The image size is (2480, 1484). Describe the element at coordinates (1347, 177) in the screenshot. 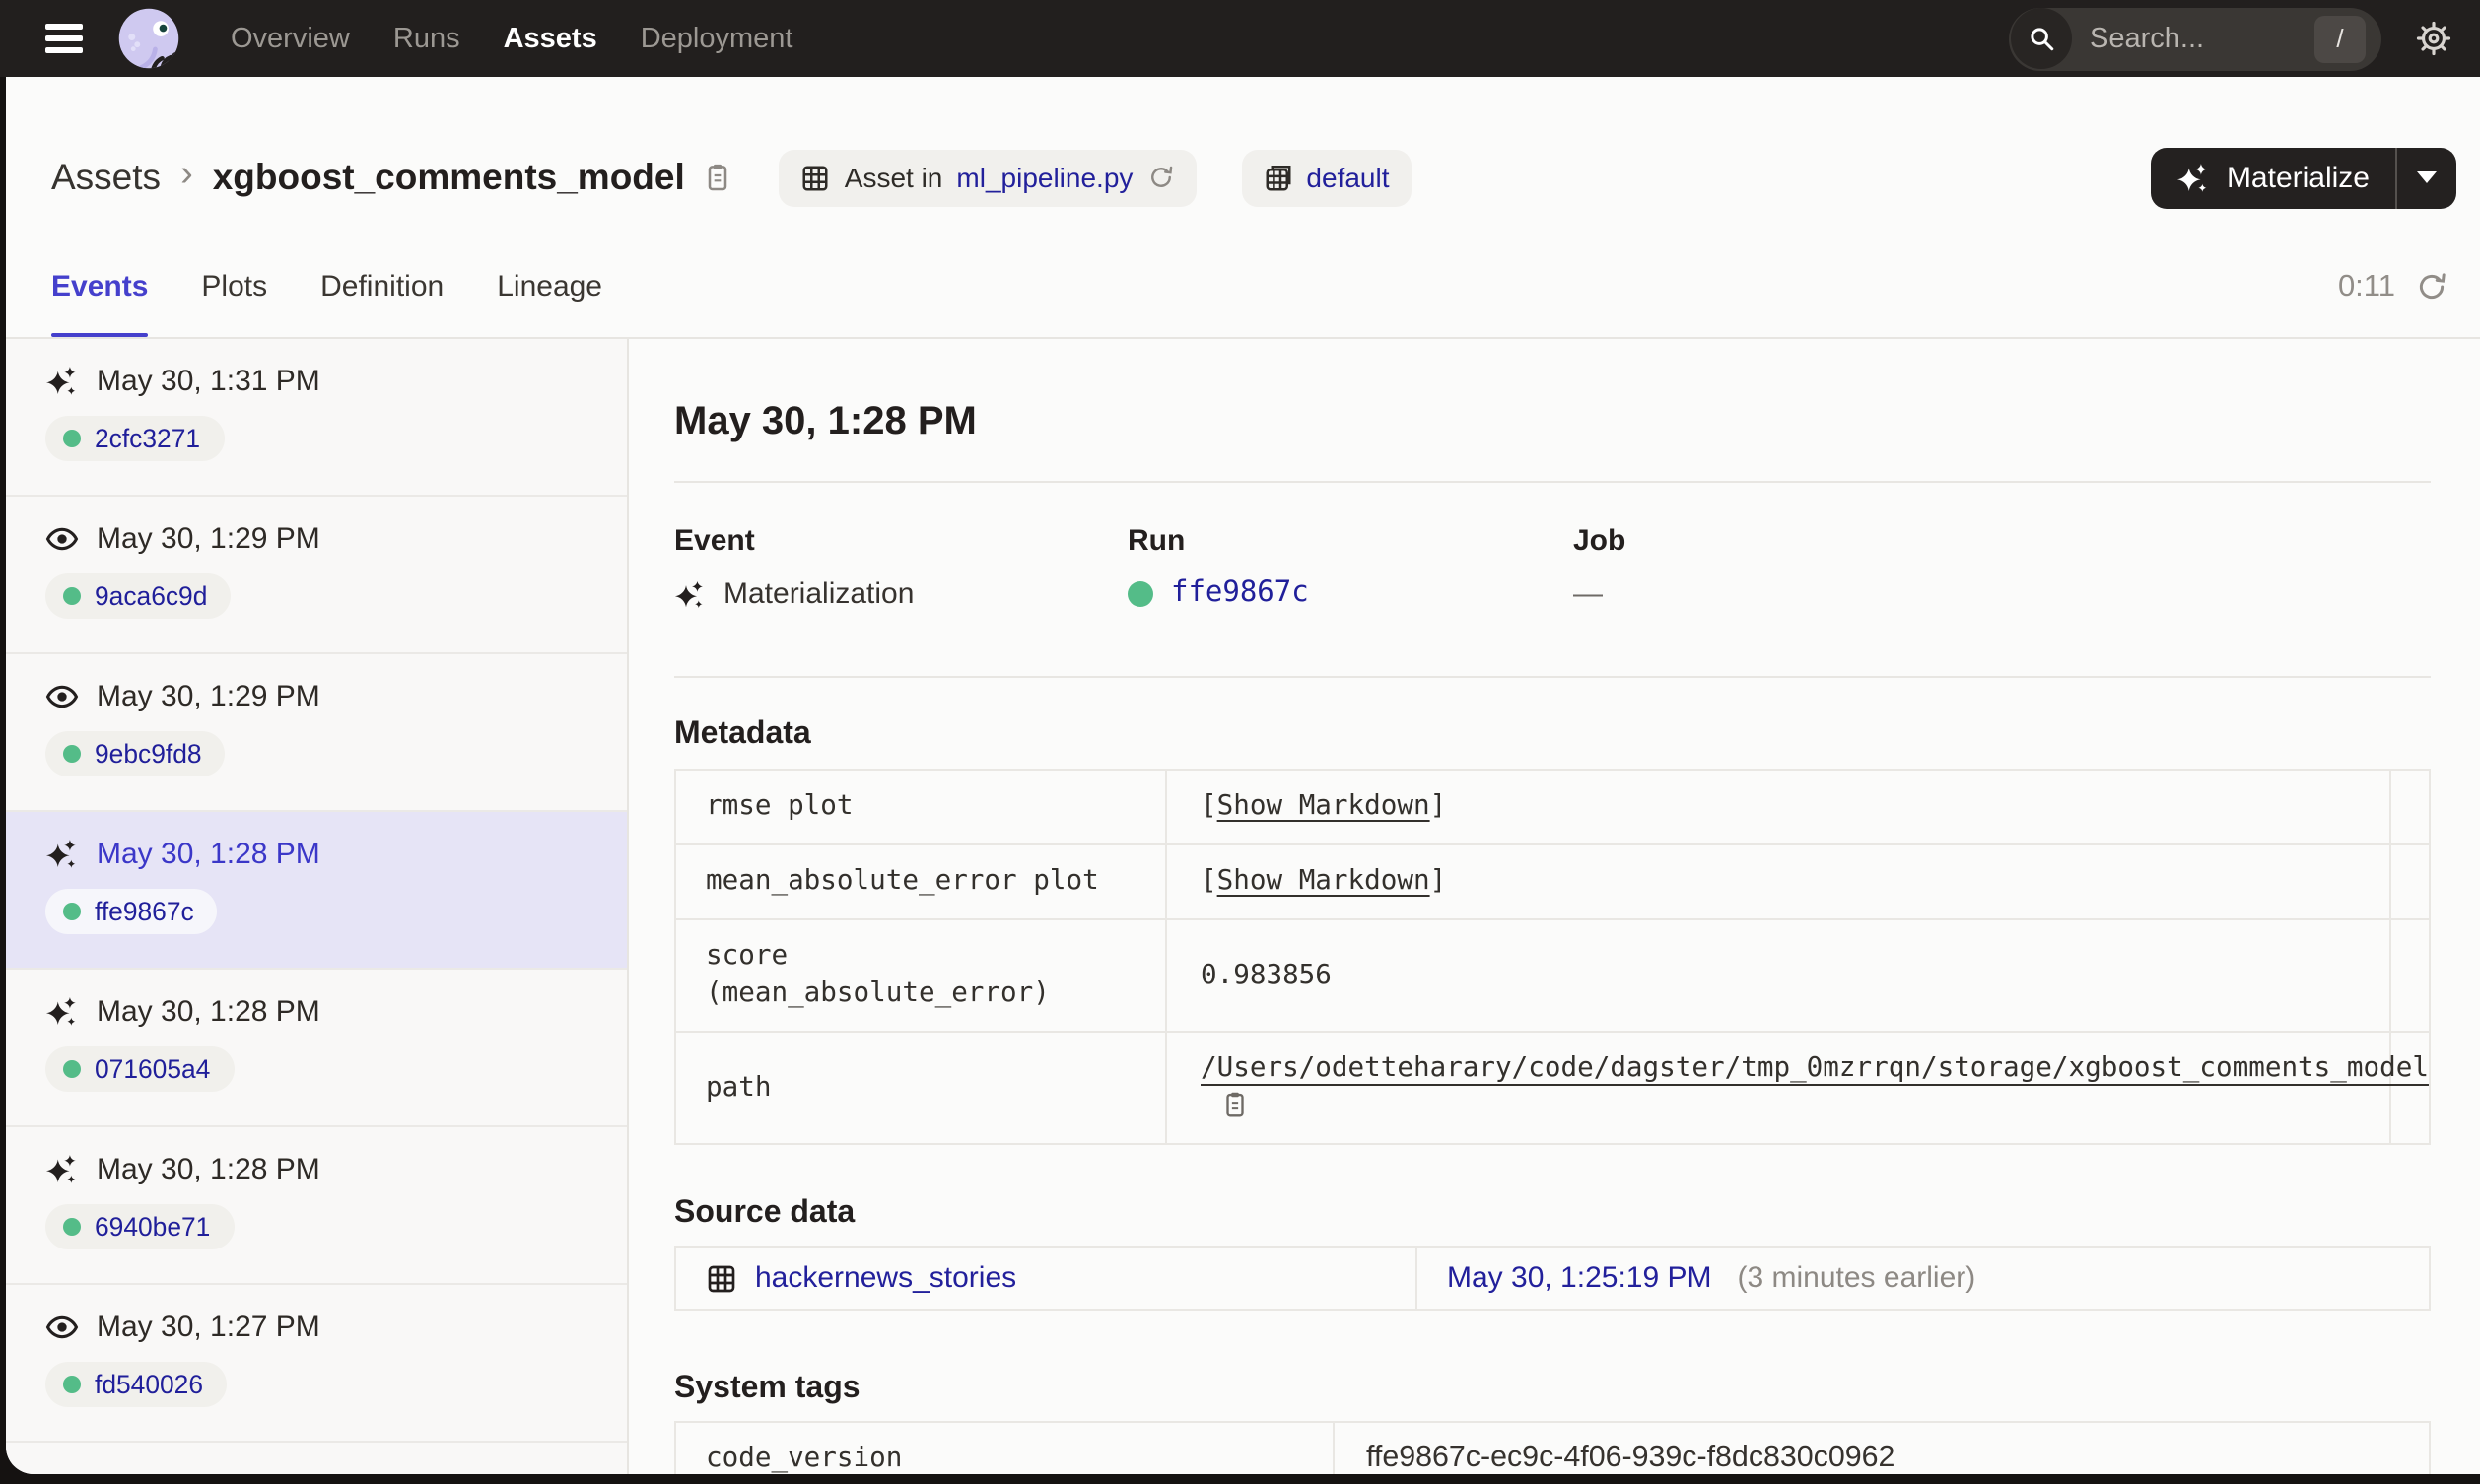

I see `repository-default-link: default` at that location.